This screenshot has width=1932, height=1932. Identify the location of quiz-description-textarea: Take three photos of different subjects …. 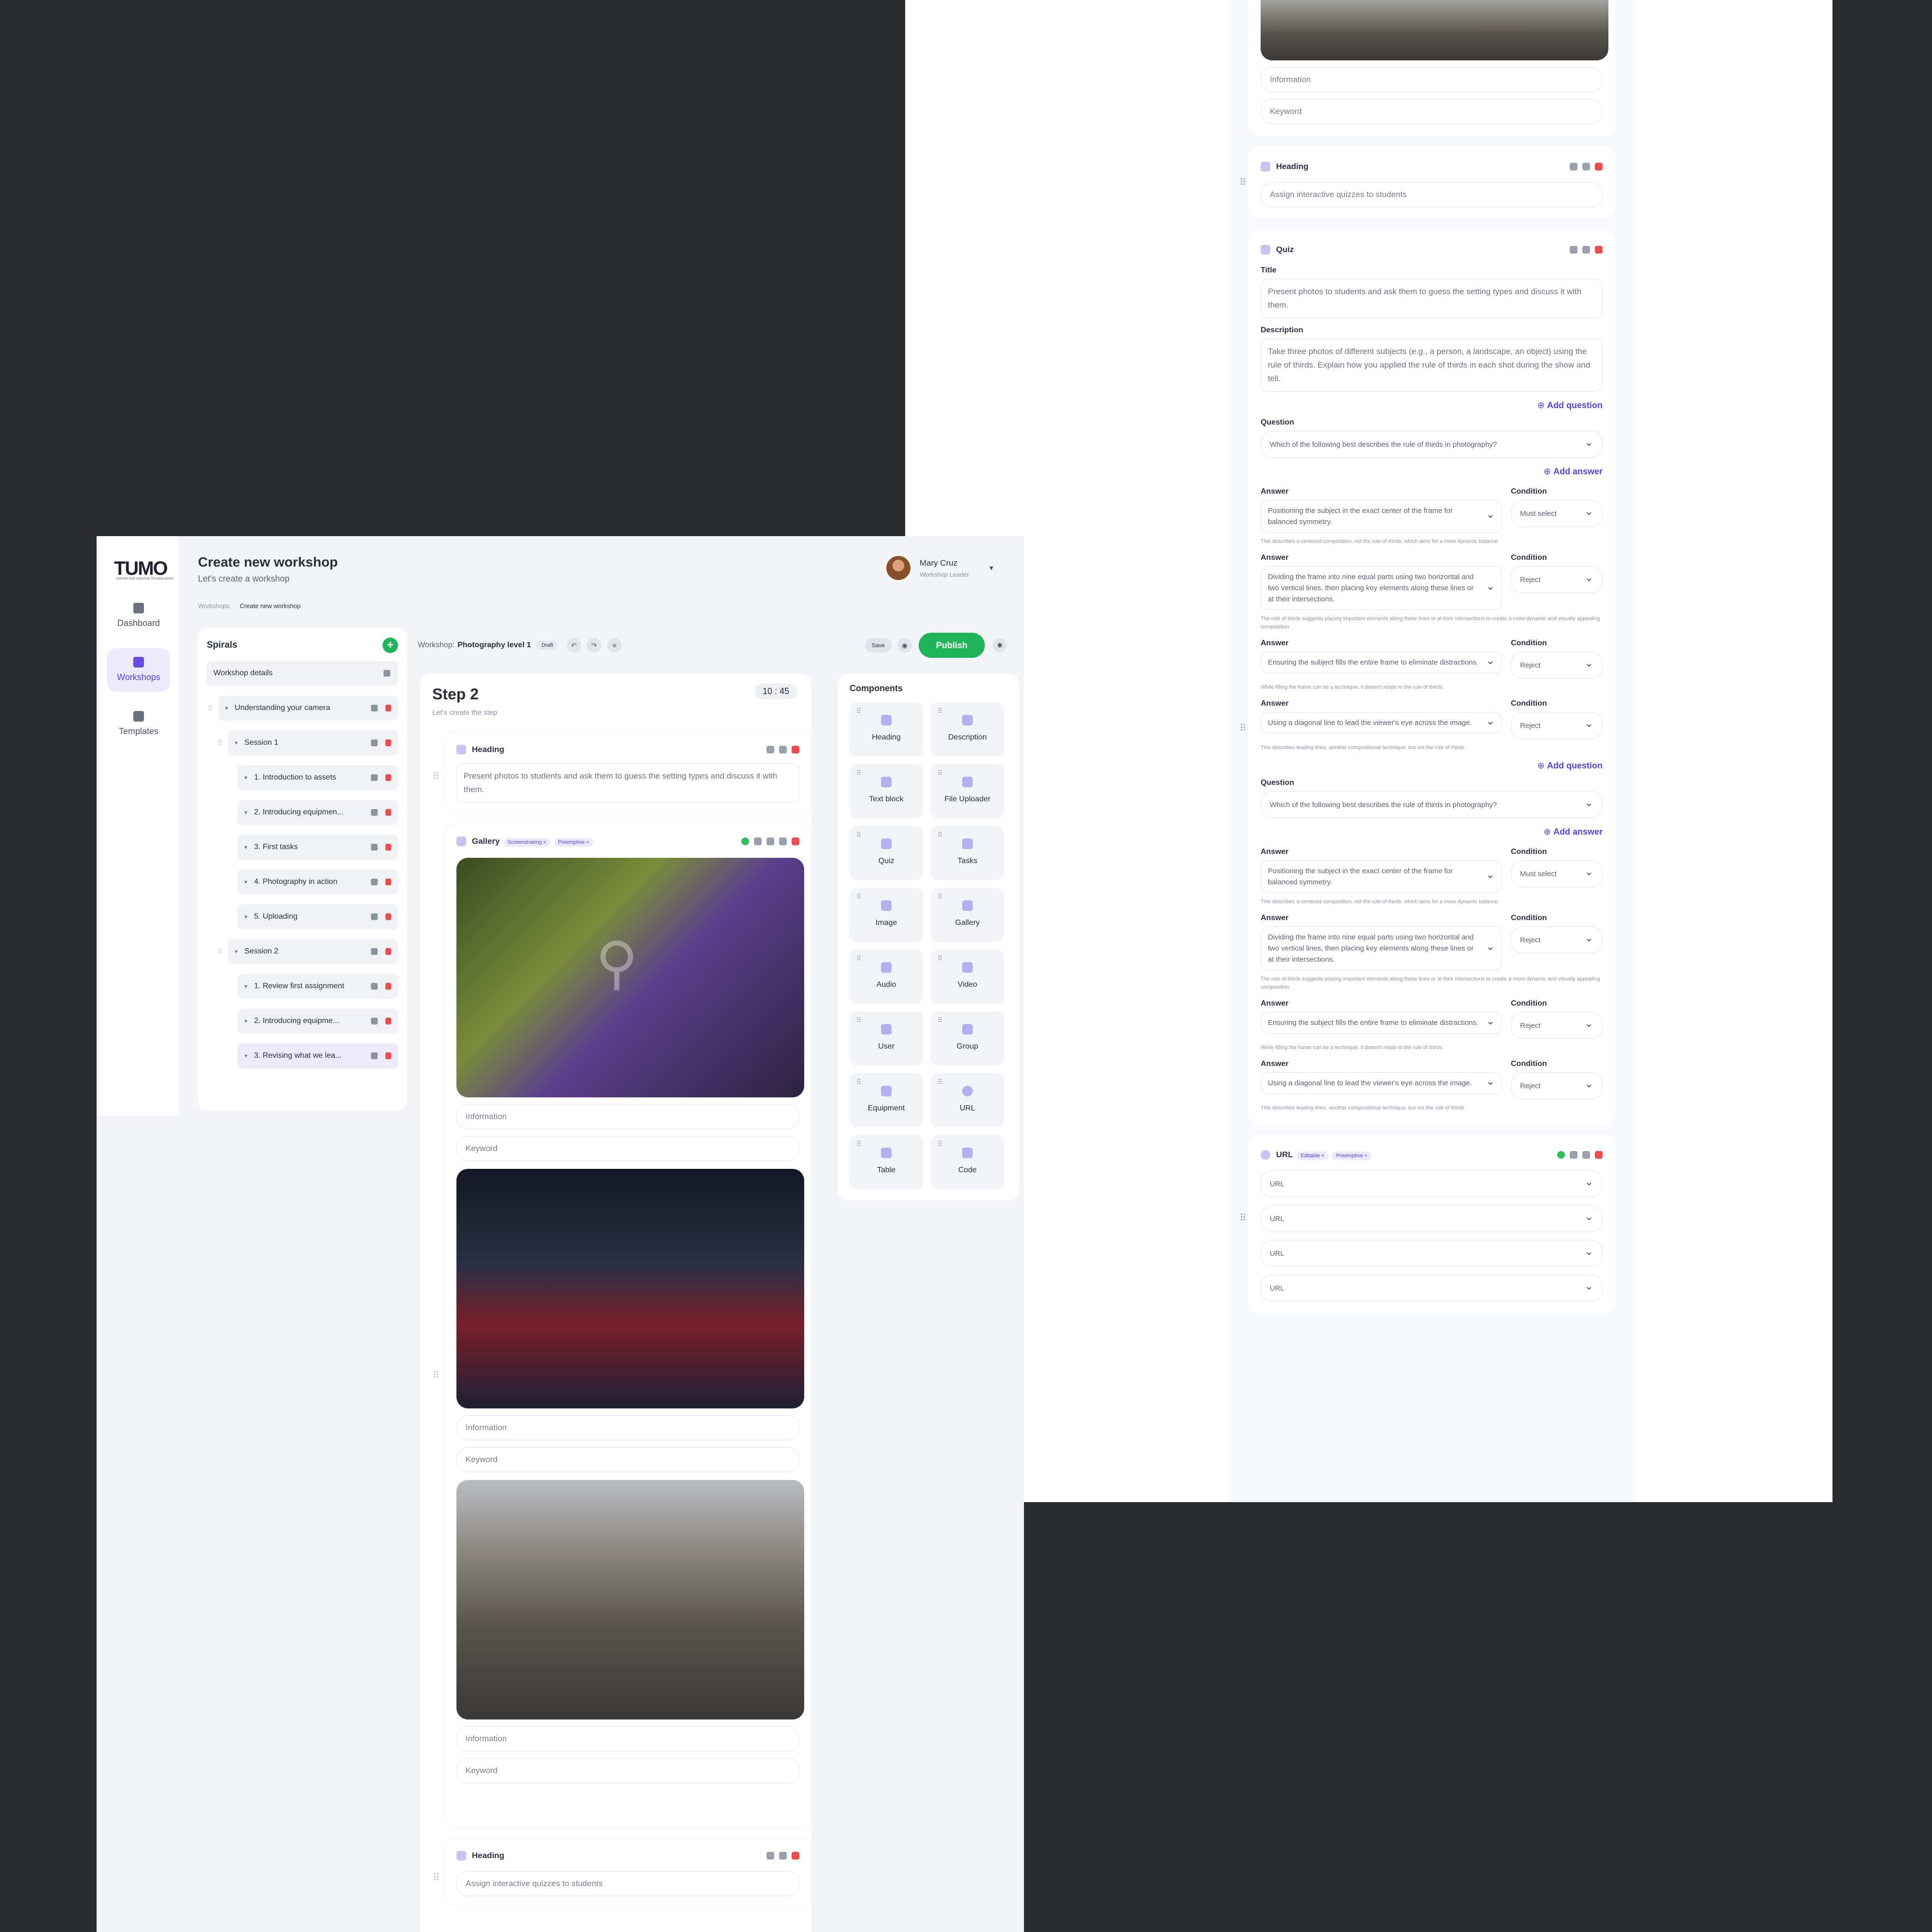
(1432, 365).